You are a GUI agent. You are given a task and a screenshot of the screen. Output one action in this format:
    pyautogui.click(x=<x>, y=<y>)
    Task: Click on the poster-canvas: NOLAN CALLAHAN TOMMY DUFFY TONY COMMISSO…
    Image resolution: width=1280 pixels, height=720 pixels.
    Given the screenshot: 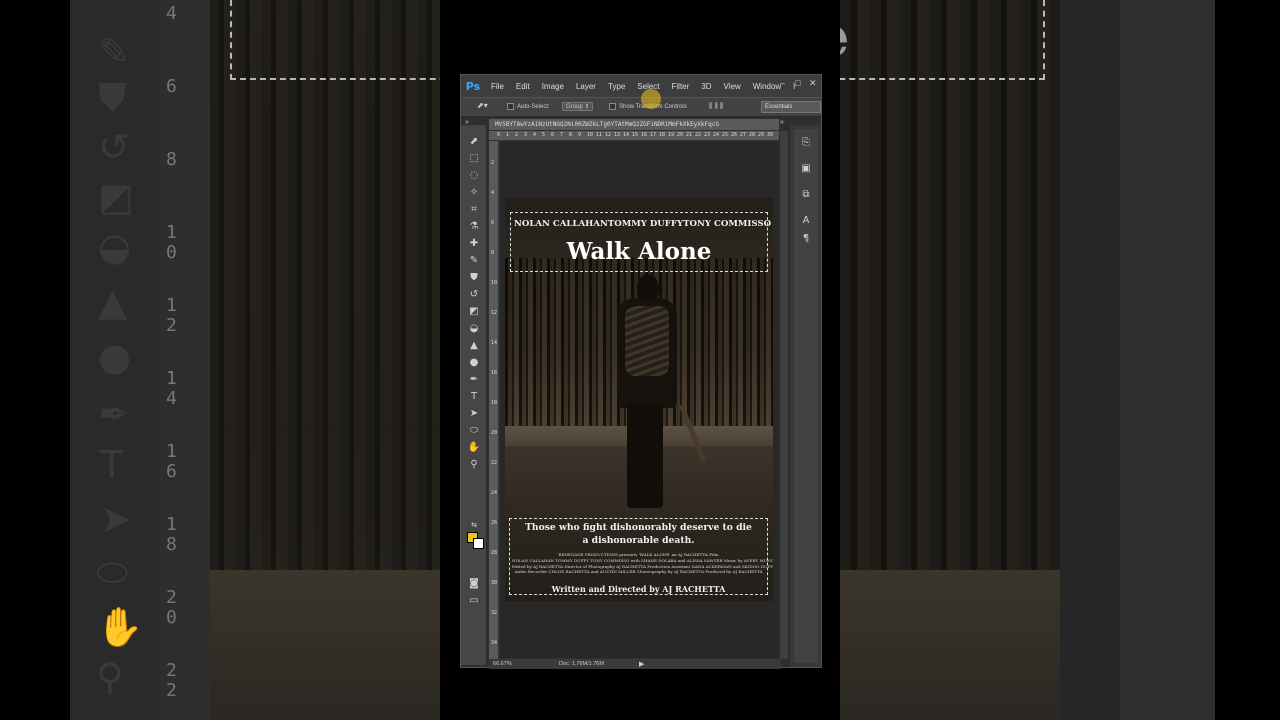 What is the action you would take?
    pyautogui.click(x=639, y=399)
    